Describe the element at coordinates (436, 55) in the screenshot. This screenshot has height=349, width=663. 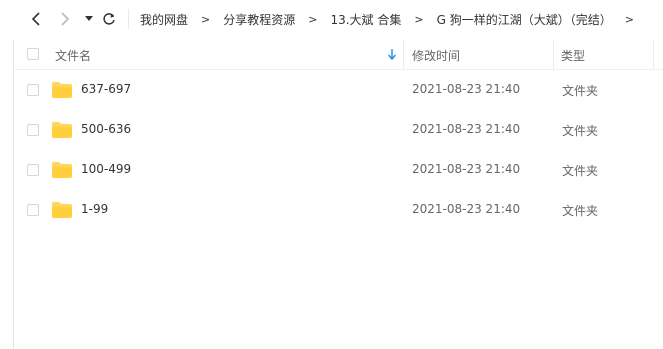
I see `column-header-modified: 修改时间` at that location.